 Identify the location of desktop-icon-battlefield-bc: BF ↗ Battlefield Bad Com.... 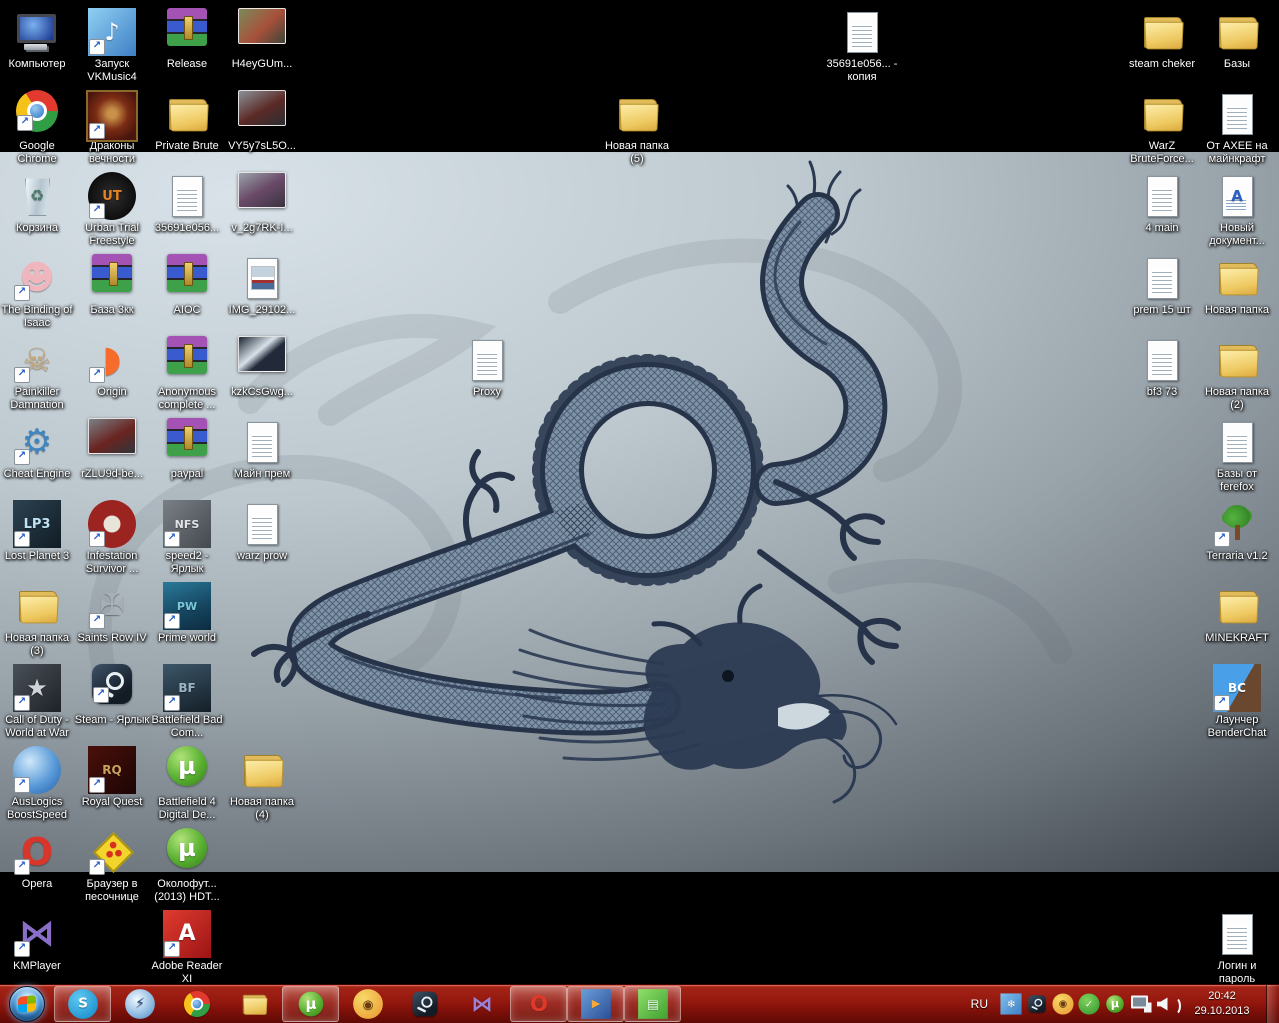
(187, 702).